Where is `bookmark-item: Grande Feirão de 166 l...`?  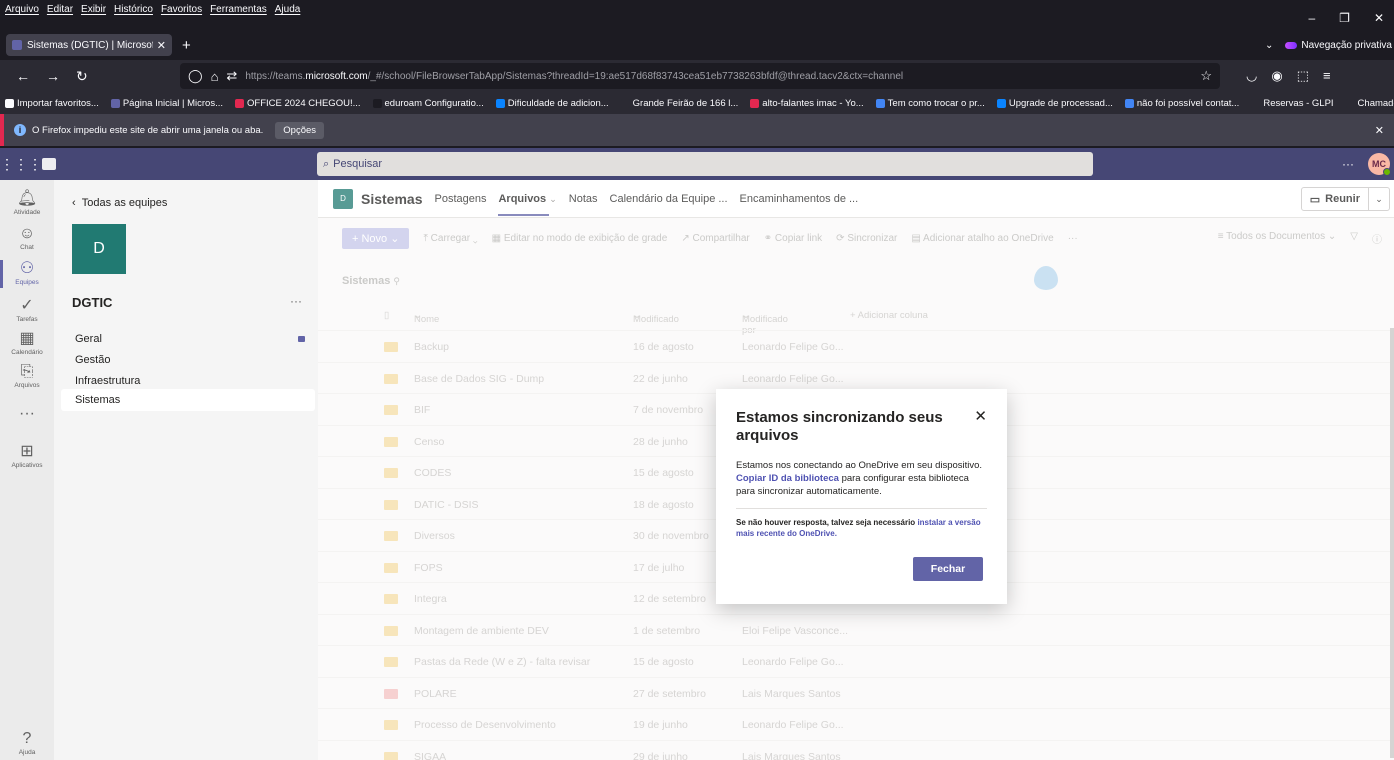
bookmark-item: Grande Feirão de 166 l... is located at coordinates (679, 103).